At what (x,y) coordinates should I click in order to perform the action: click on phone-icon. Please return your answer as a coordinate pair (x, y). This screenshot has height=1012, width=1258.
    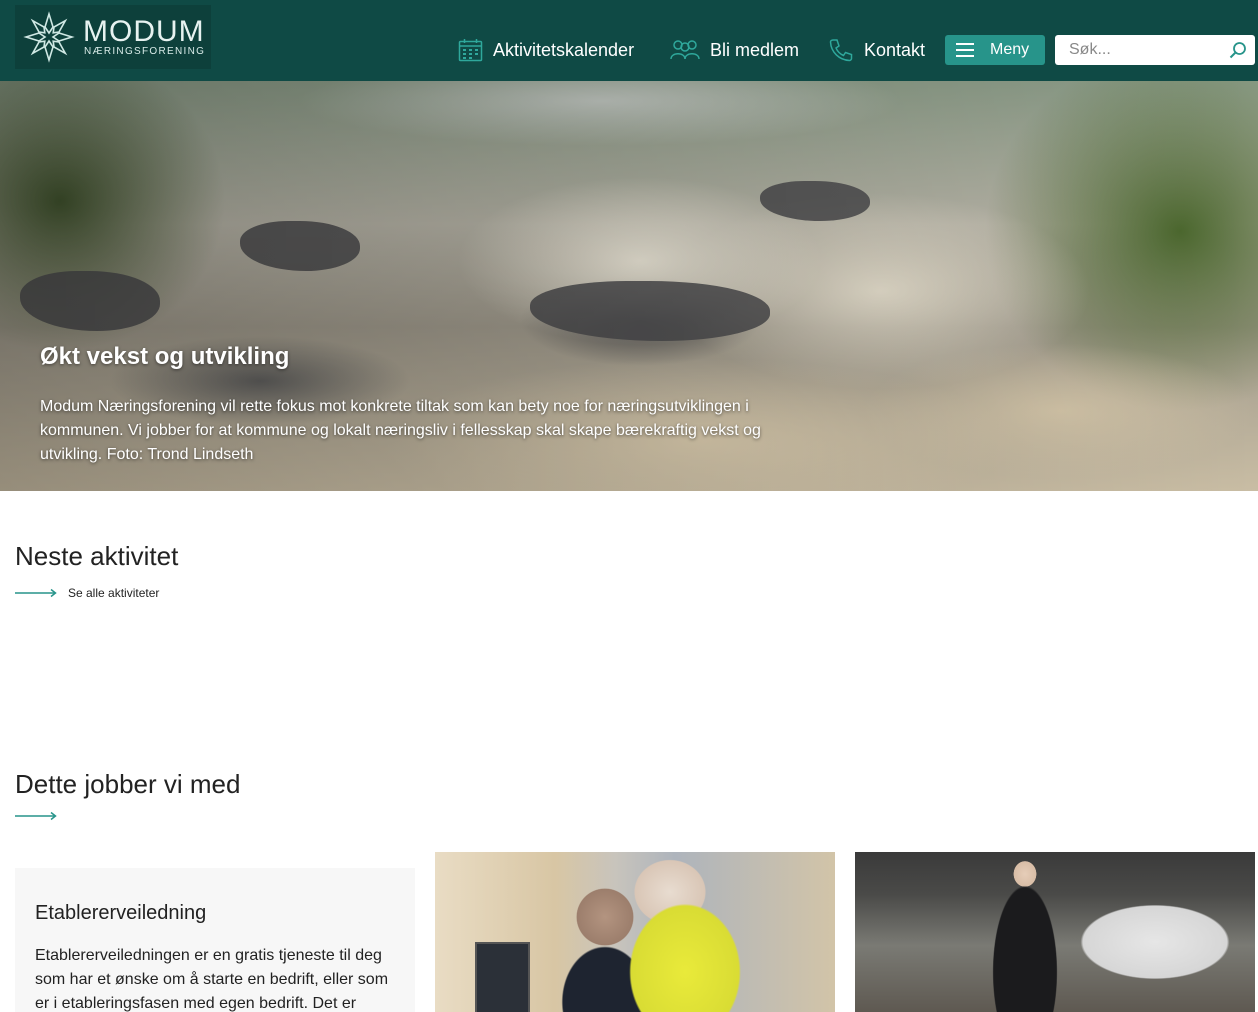
    Looking at the image, I should click on (841, 50).